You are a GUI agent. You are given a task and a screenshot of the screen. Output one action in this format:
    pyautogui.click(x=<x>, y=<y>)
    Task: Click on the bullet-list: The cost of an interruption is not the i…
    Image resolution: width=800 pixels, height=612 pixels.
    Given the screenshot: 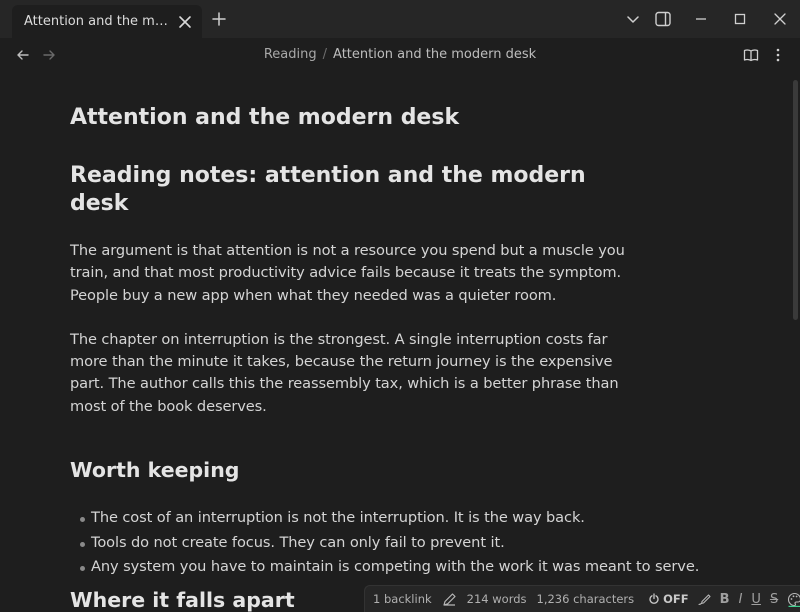 What is the action you would take?
    pyautogui.click(x=384, y=543)
    